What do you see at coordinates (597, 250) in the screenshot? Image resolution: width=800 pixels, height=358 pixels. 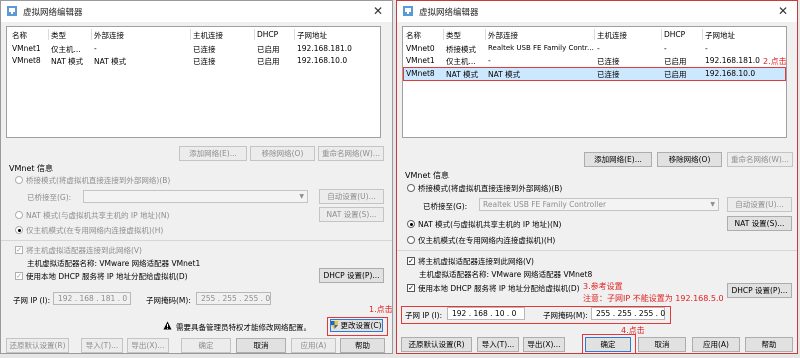 I see `divider` at bounding box center [597, 250].